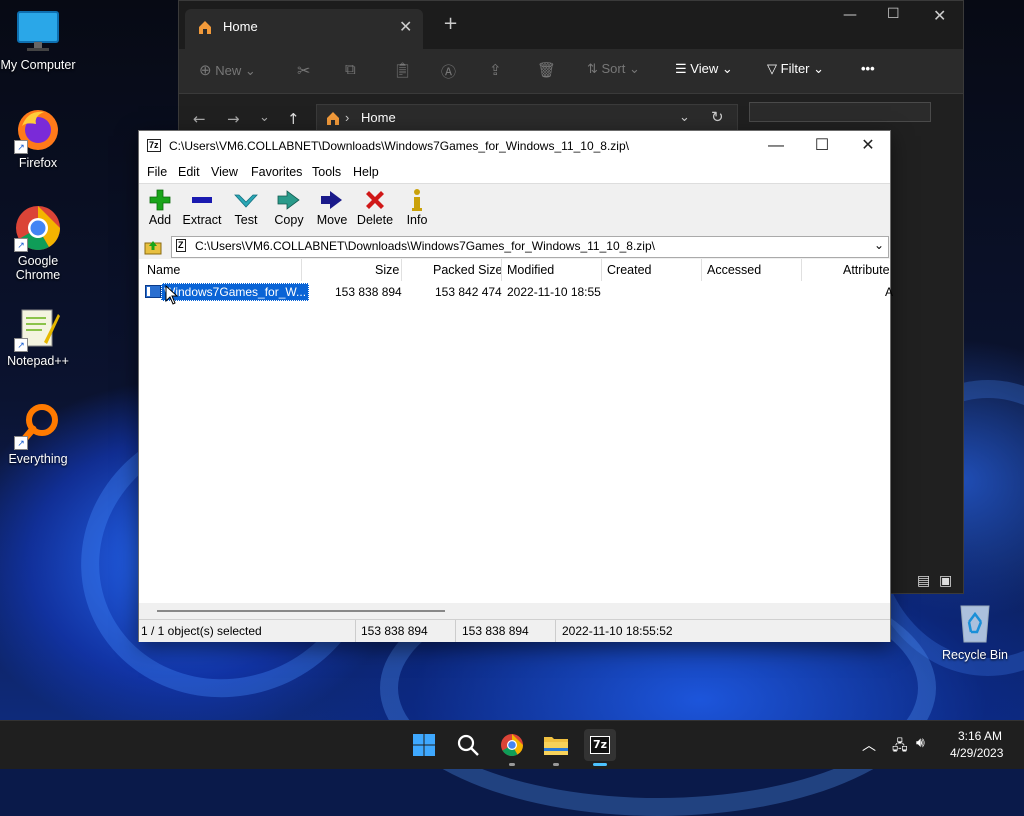 The height and width of the screenshot is (816, 1024). What do you see at coordinates (304, 29) in the screenshot?
I see `explorer-tab-home: Home ✕` at bounding box center [304, 29].